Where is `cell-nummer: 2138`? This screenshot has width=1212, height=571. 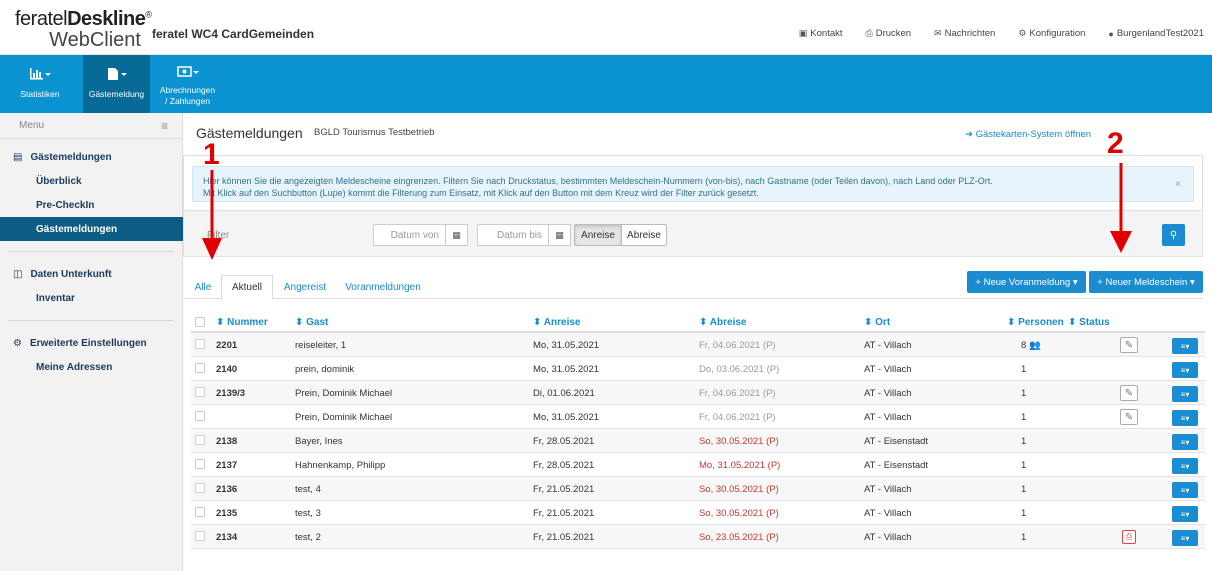
cell-nummer: 2138 is located at coordinates (226, 441).